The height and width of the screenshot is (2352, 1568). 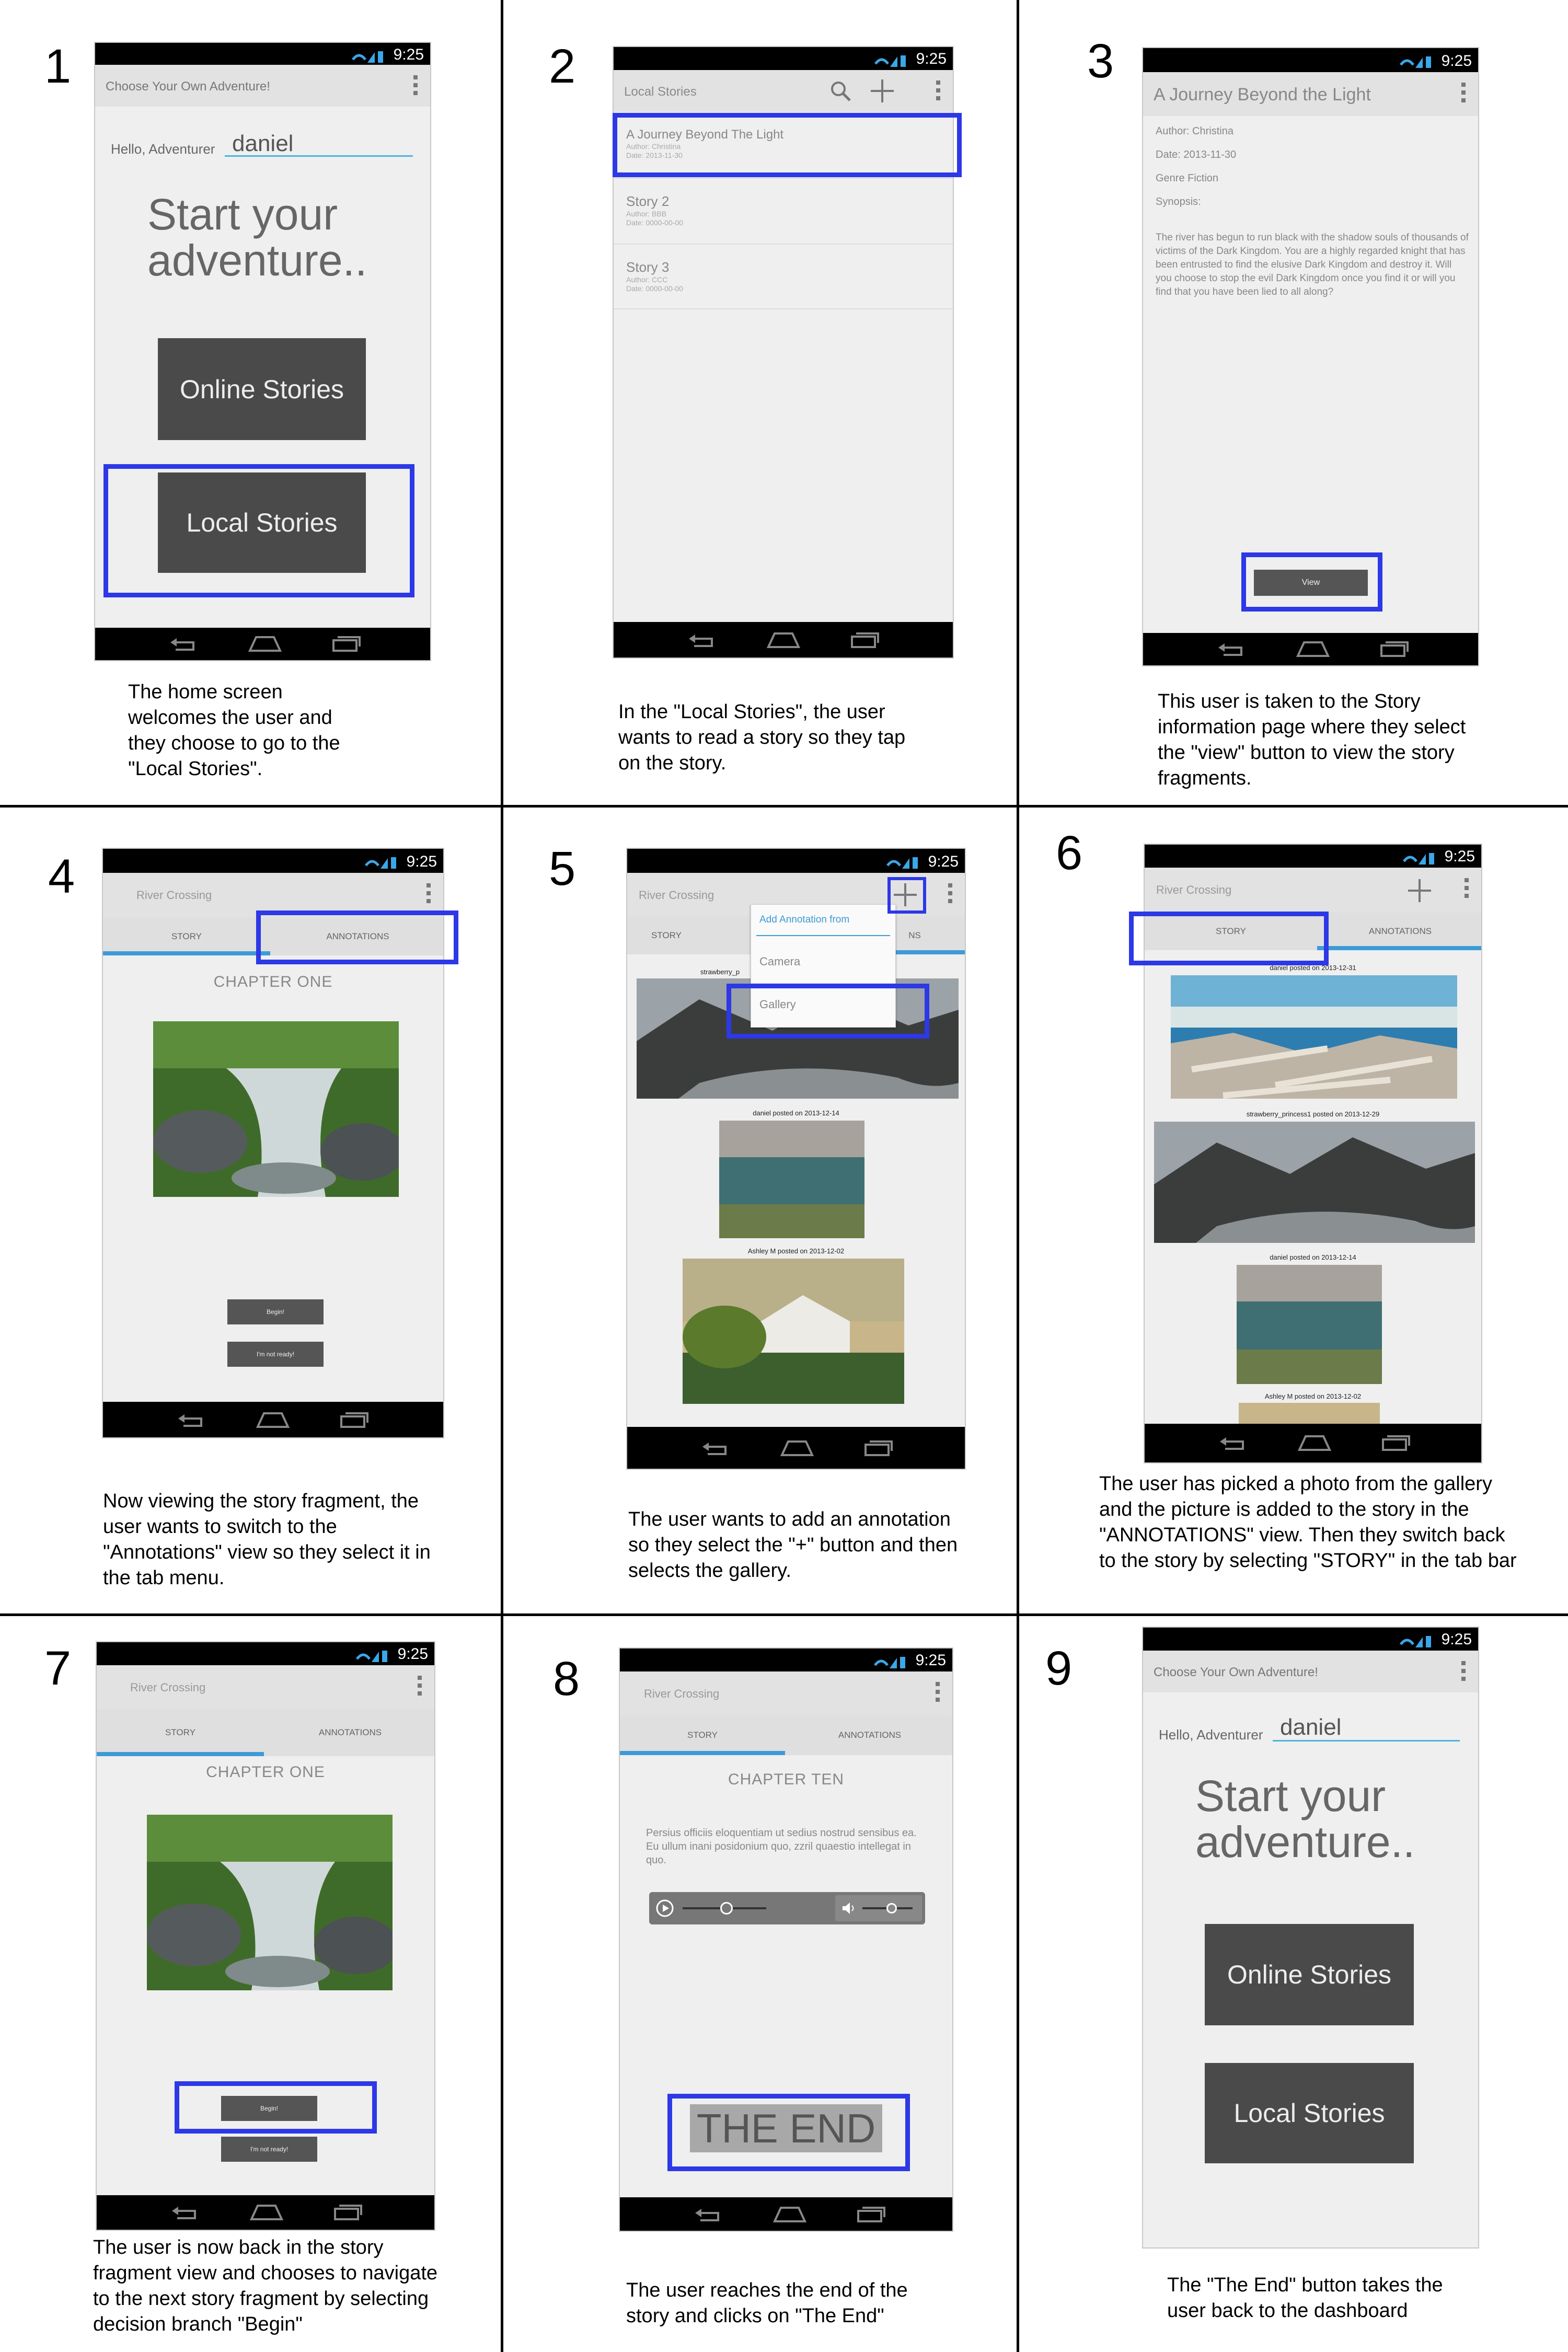 What do you see at coordinates (787, 1908) in the screenshot?
I see `audio-player` at bounding box center [787, 1908].